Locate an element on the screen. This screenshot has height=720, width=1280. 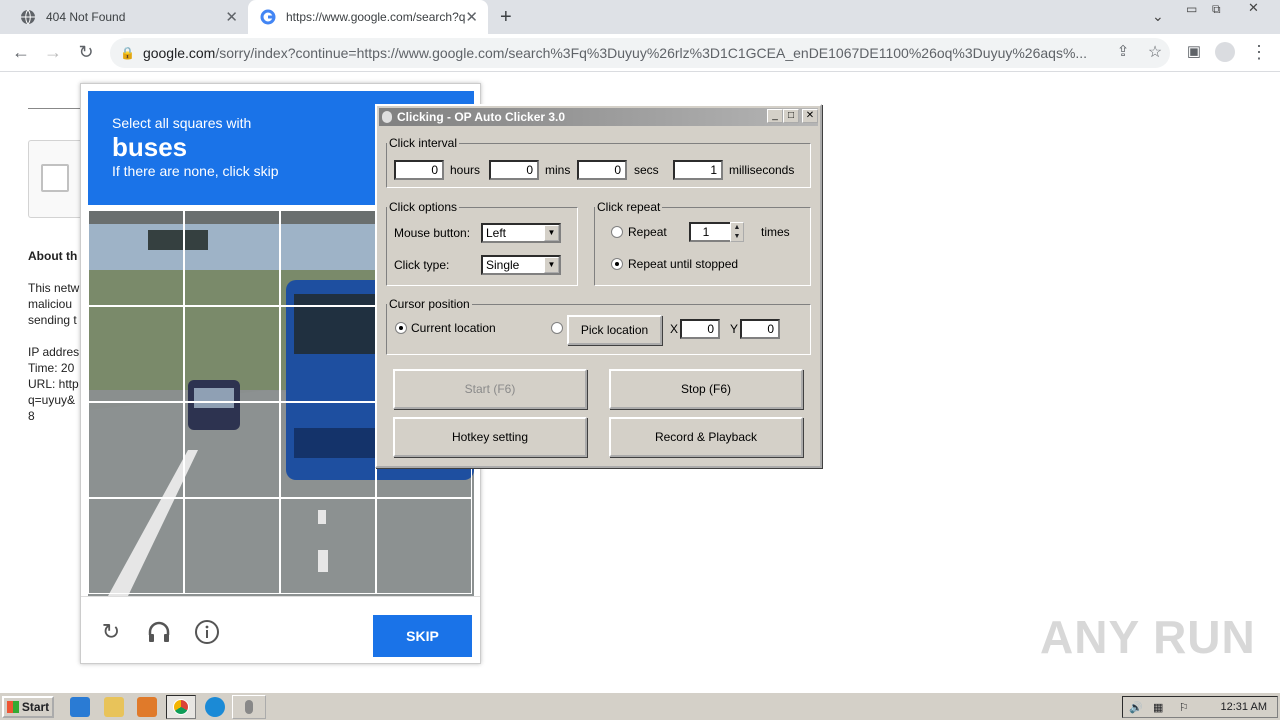
minimize-icon: ▭ is located at coordinates (1191, 12).